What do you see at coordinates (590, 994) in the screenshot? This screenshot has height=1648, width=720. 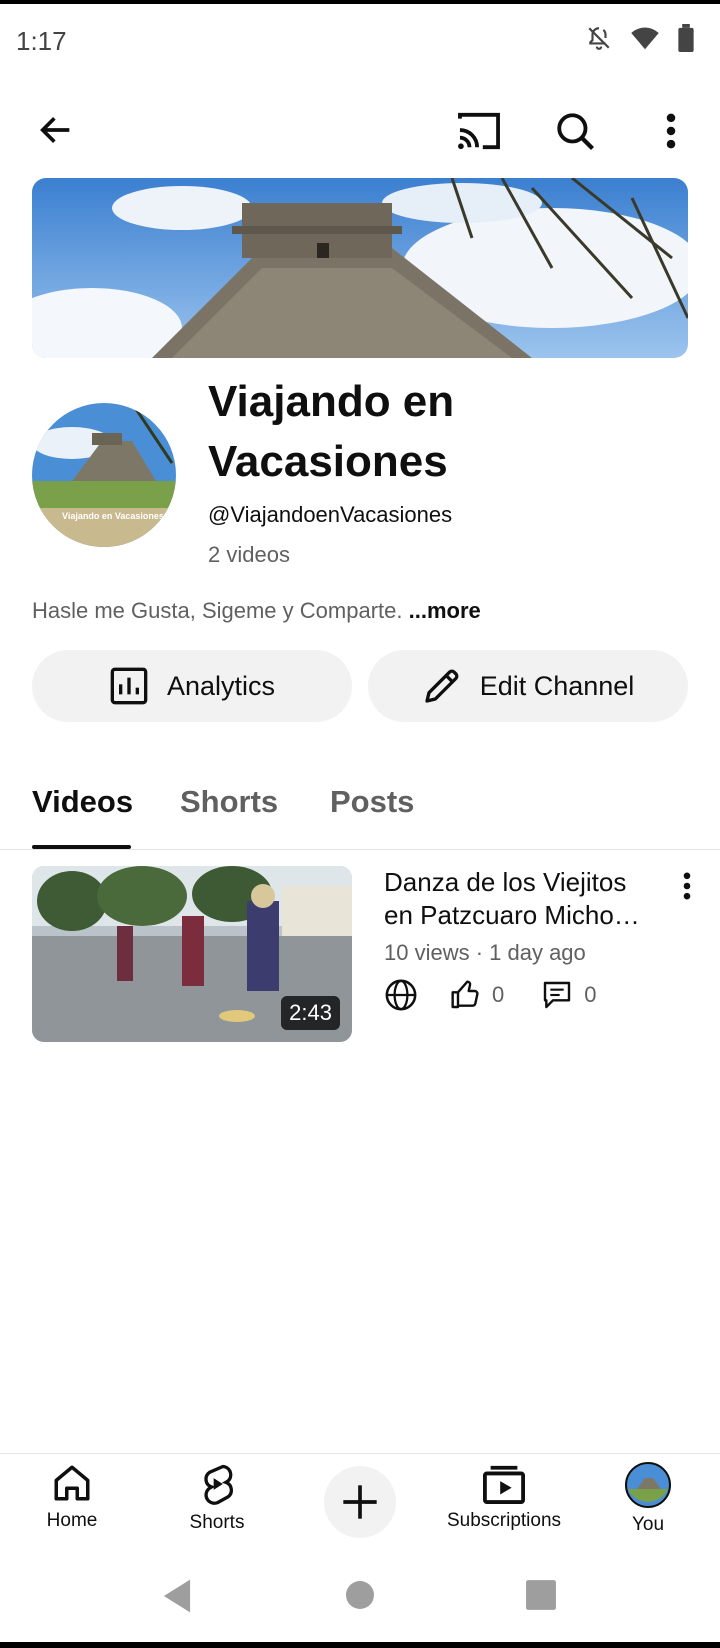 I see `comment-count: 0` at bounding box center [590, 994].